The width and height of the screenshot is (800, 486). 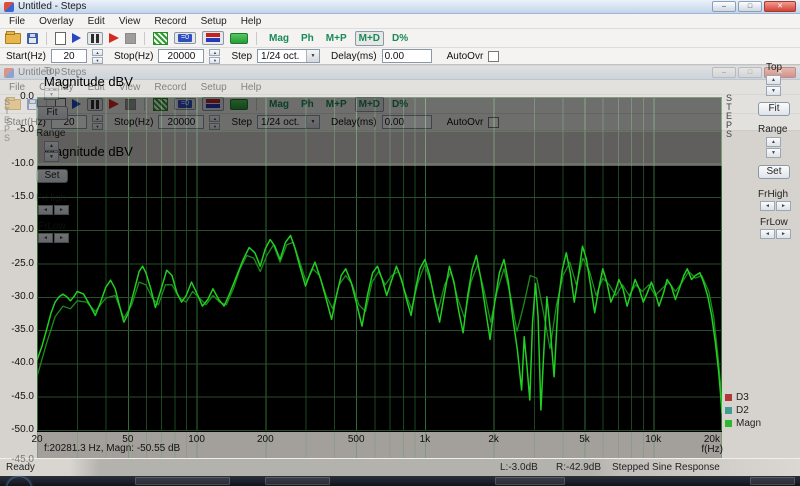 What do you see at coordinates (22, 163) in the screenshot?
I see `y-tick-label: -10.0` at bounding box center [22, 163].